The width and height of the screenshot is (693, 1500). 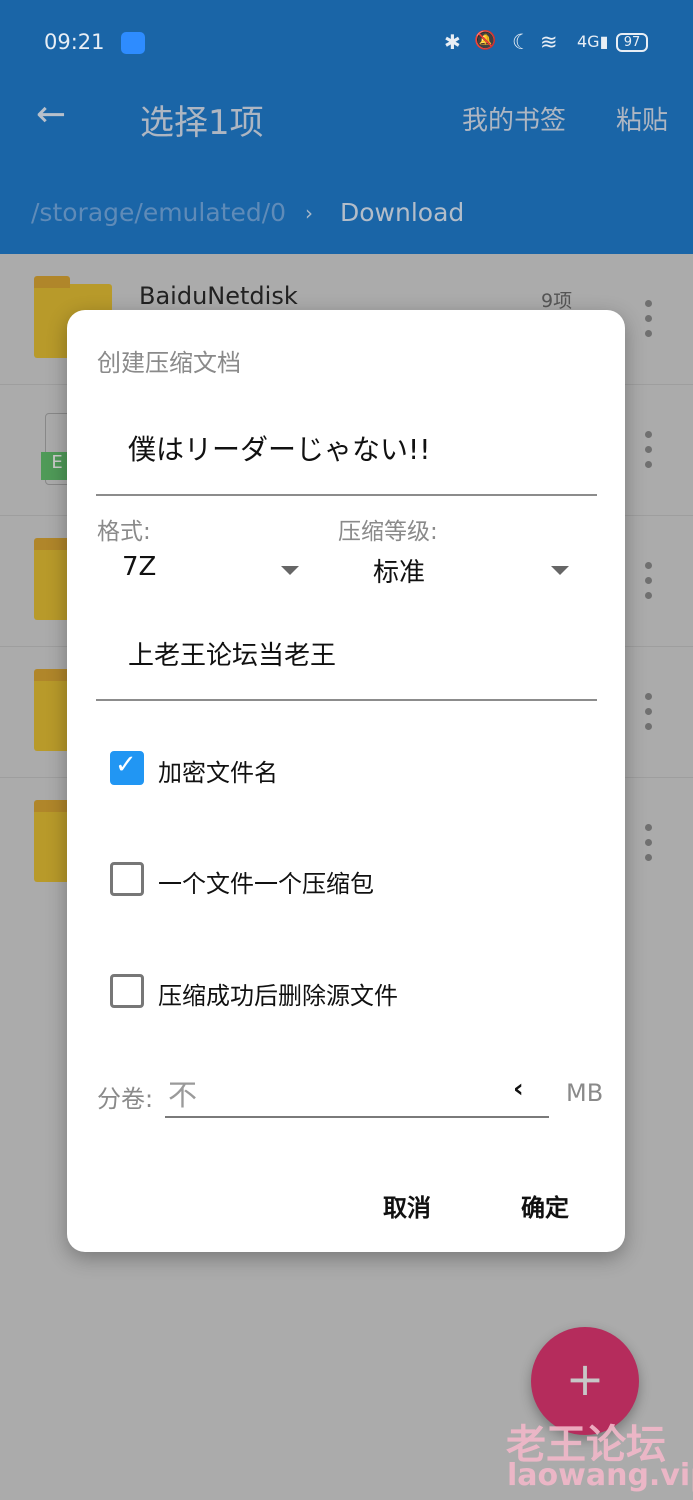 I want to click on format-label: 格式:, so click(x=124, y=532).